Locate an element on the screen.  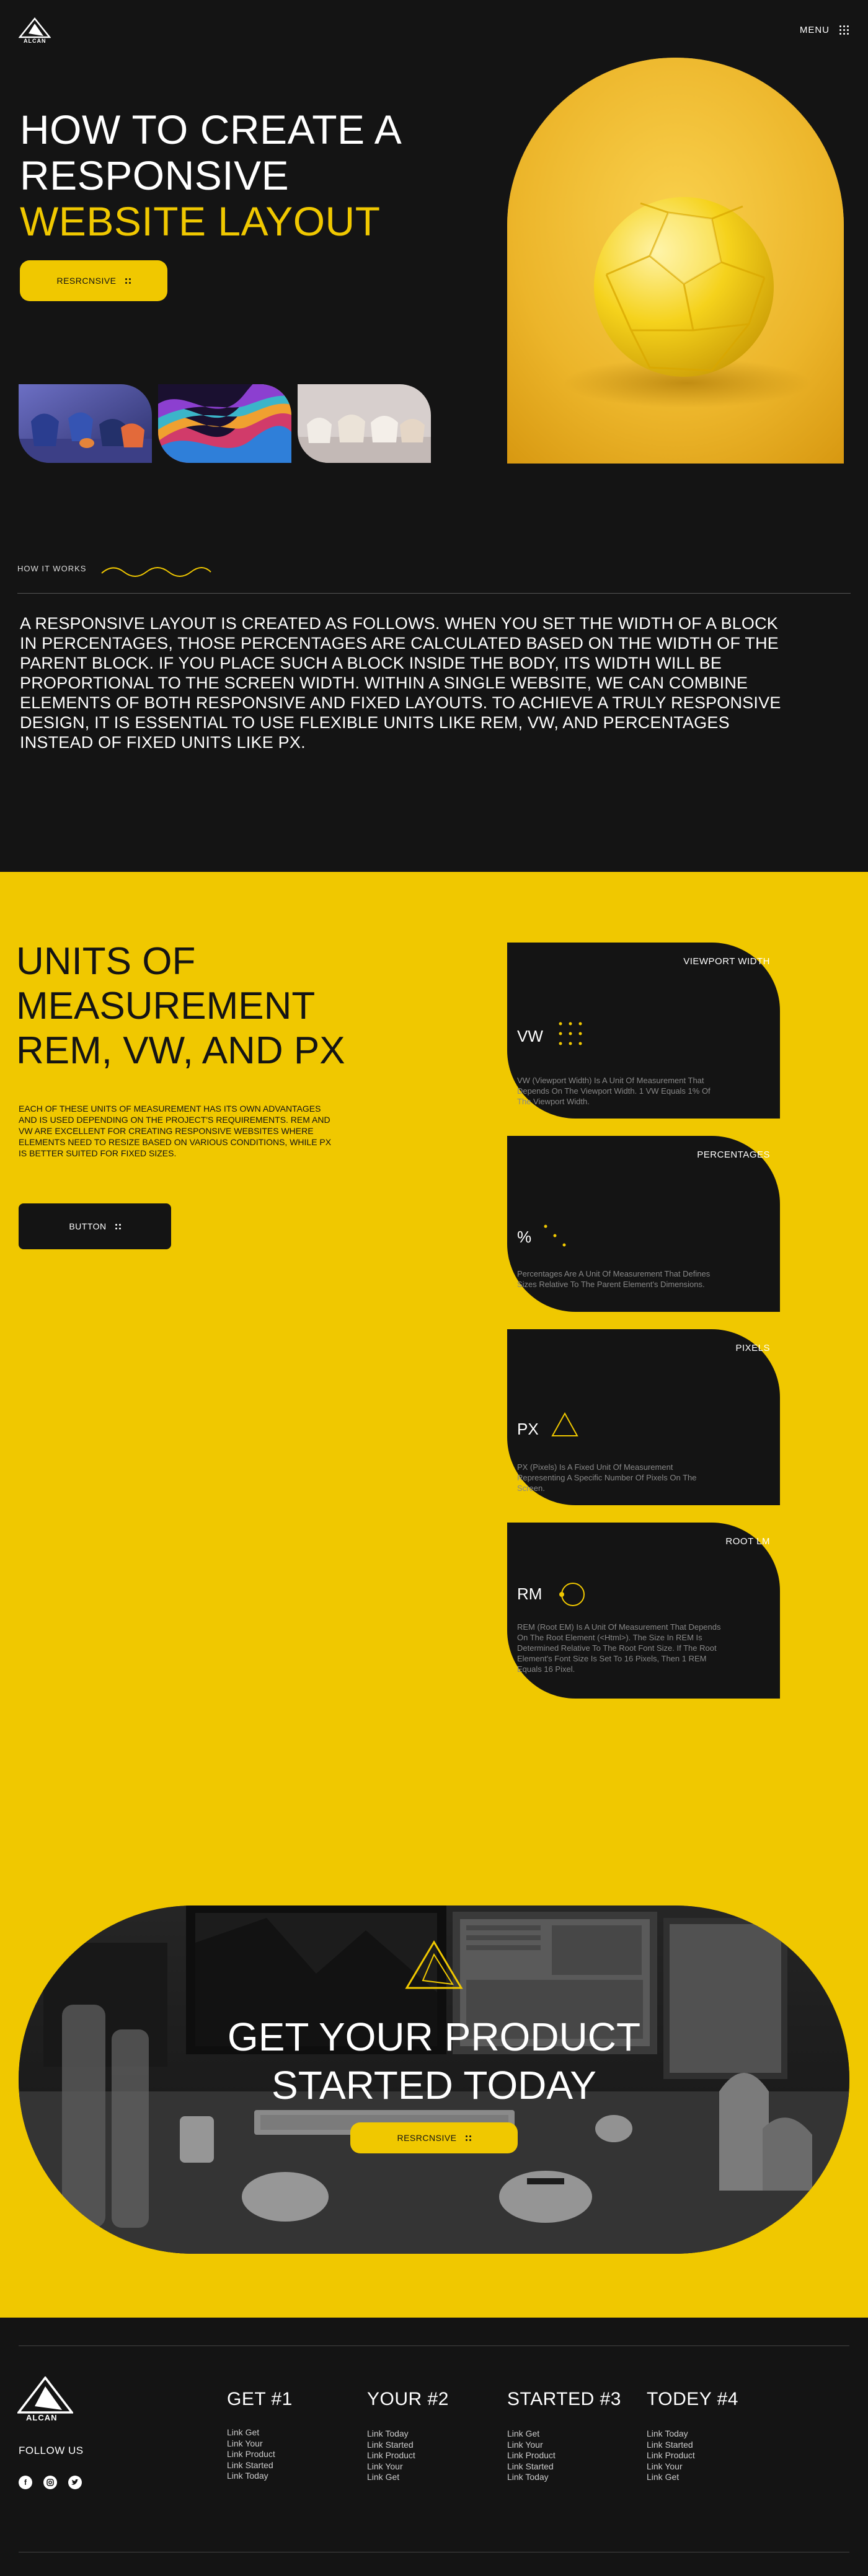
card-abbr: RM is located at coordinates (529, 1594).